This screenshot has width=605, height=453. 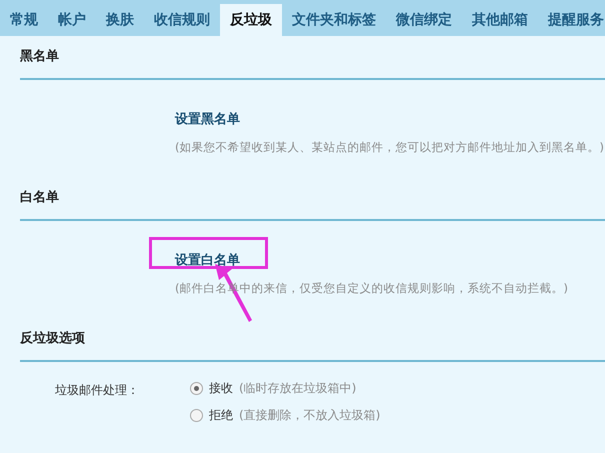 What do you see at coordinates (207, 119) in the screenshot?
I see `settings-link: 设置黑名单` at bounding box center [207, 119].